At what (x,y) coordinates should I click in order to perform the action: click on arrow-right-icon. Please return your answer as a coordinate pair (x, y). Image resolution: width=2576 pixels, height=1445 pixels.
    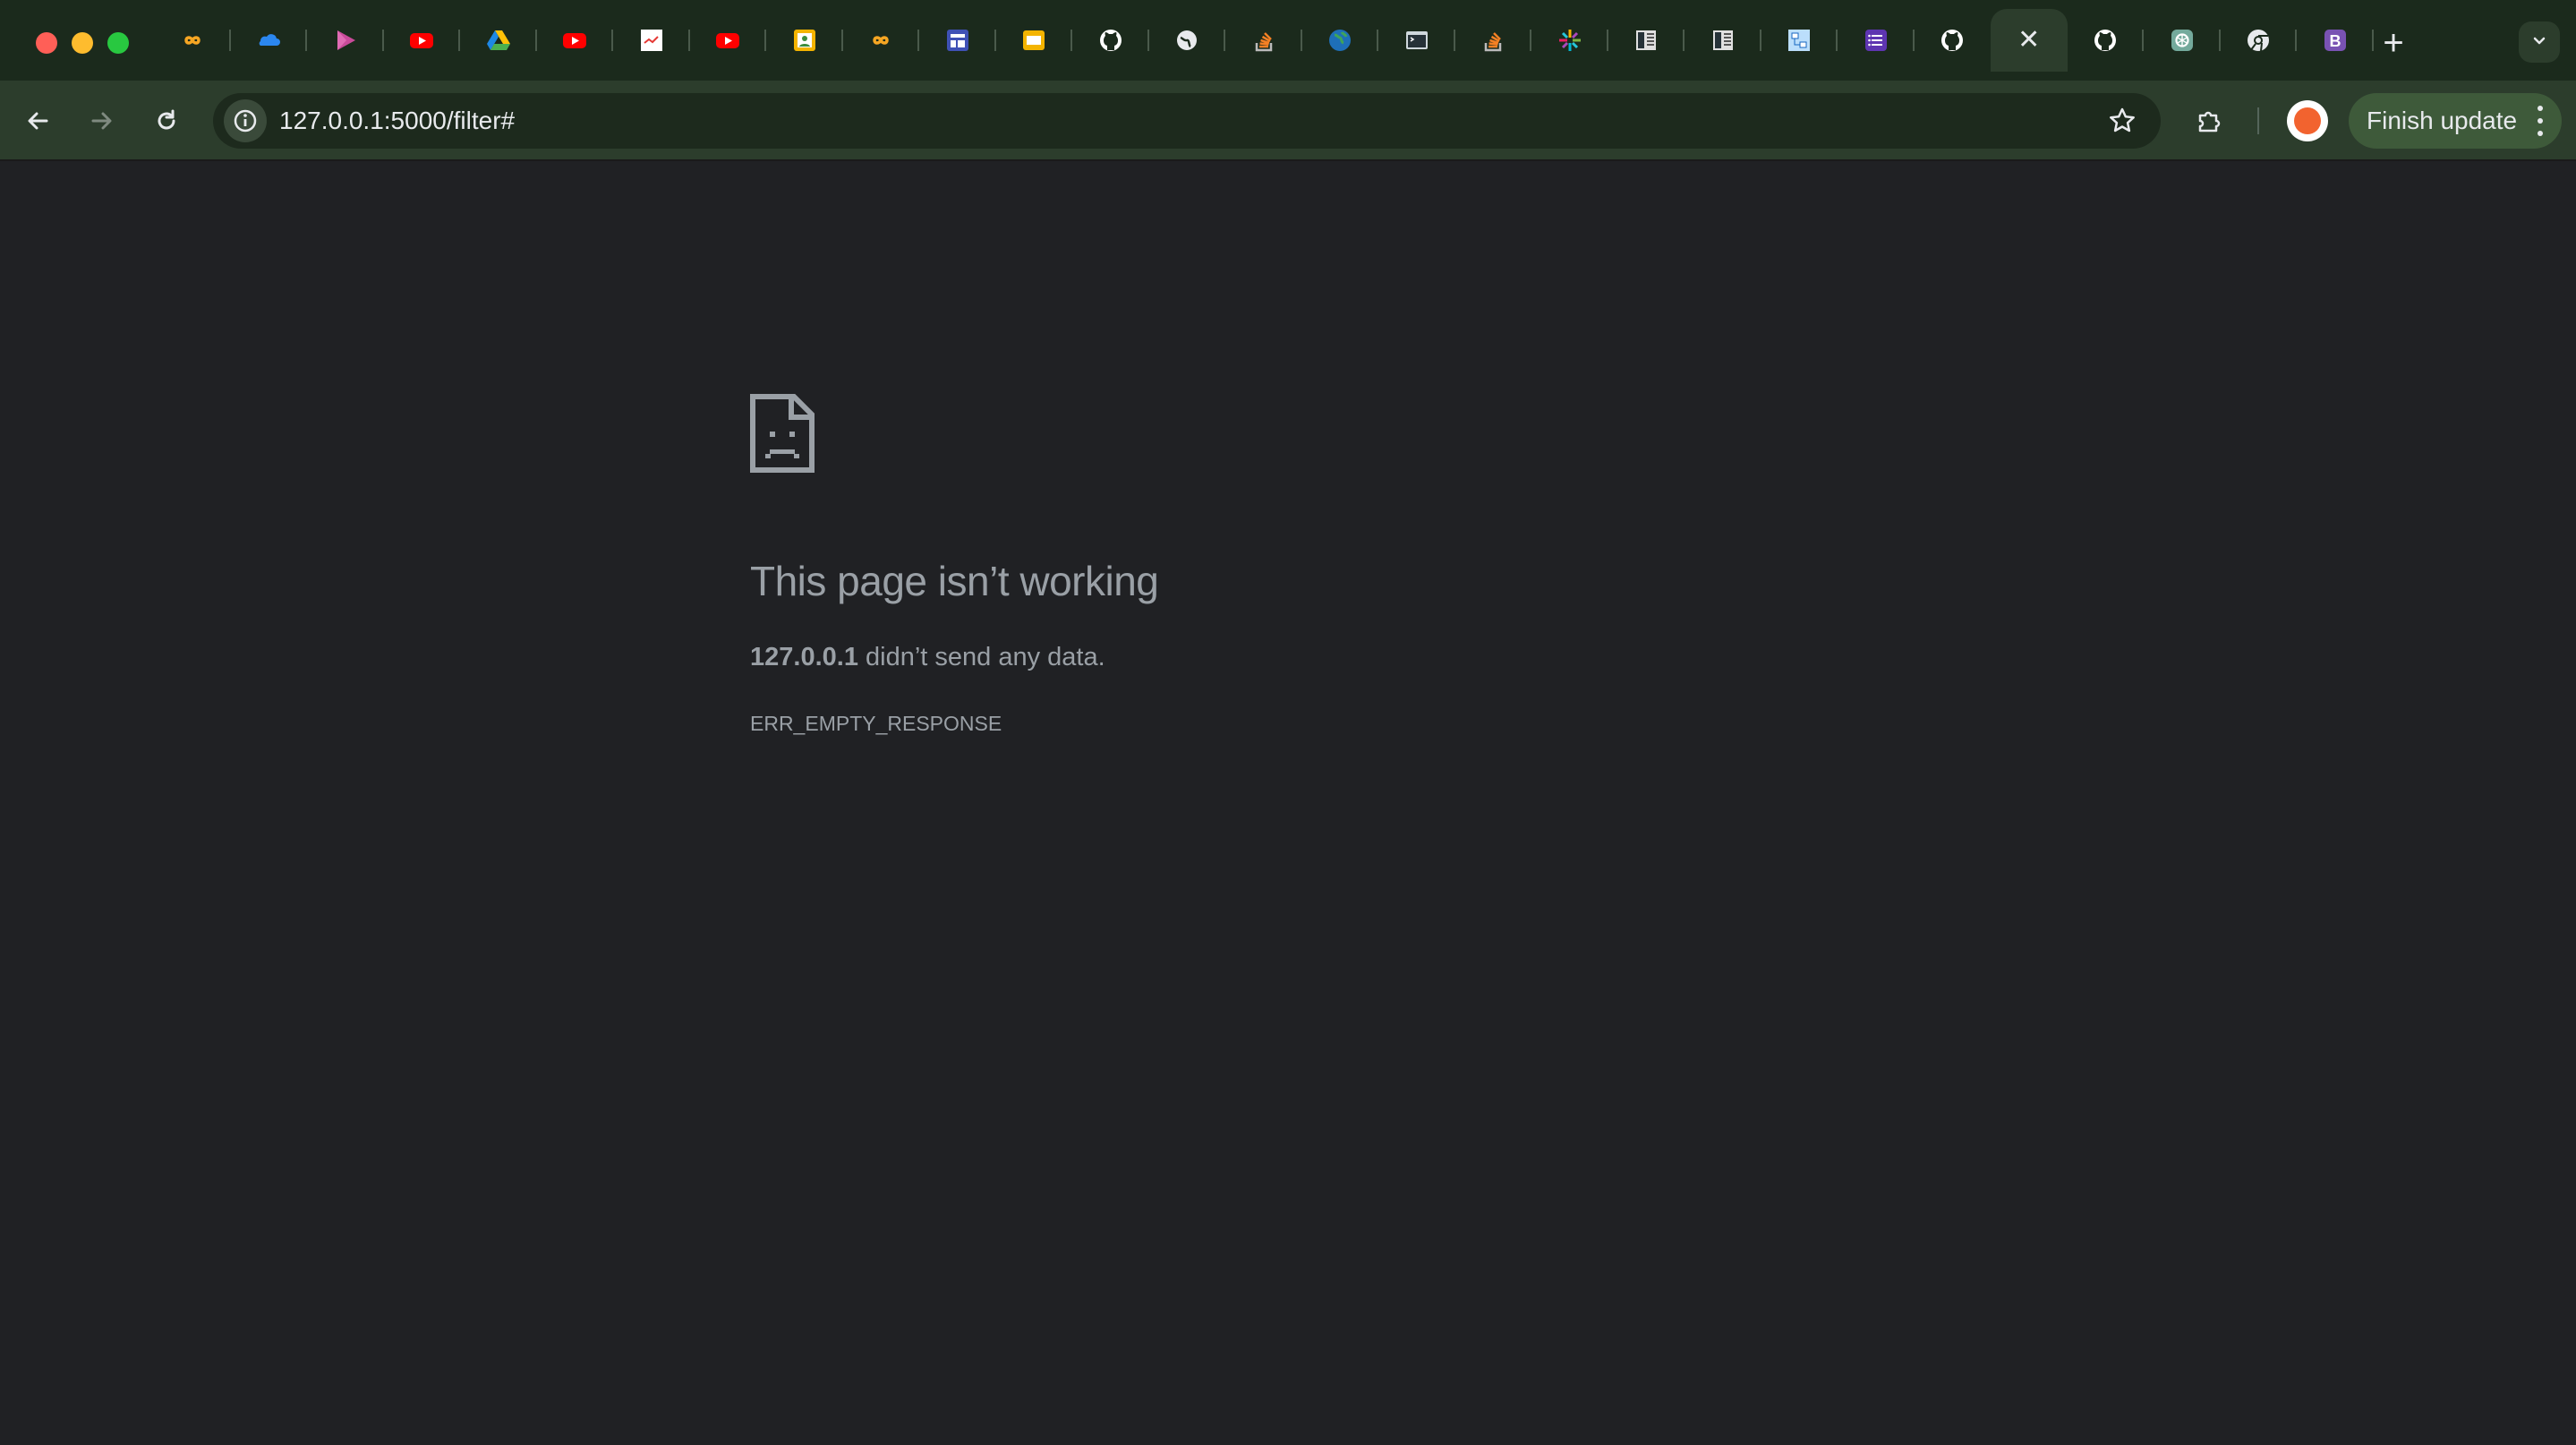
    Looking at the image, I should click on (101, 121).